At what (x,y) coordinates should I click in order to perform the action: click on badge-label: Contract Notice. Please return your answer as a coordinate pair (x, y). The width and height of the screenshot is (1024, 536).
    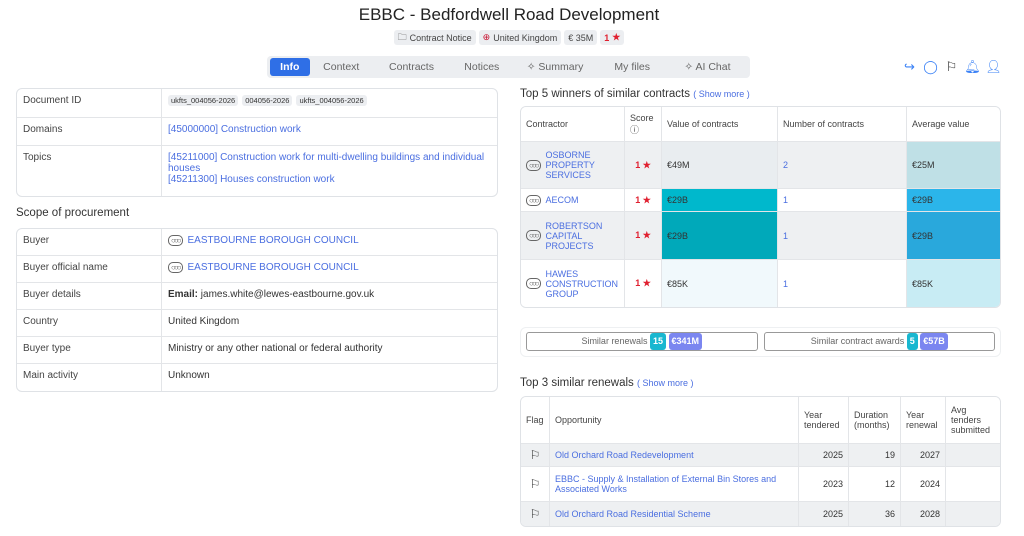
    Looking at the image, I should click on (440, 37).